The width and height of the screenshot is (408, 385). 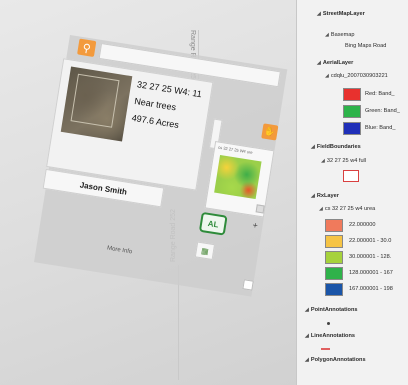 What do you see at coordinates (371, 289) in the screenshot?
I see `rx-class-label: 167.000001 - 198` at bounding box center [371, 289].